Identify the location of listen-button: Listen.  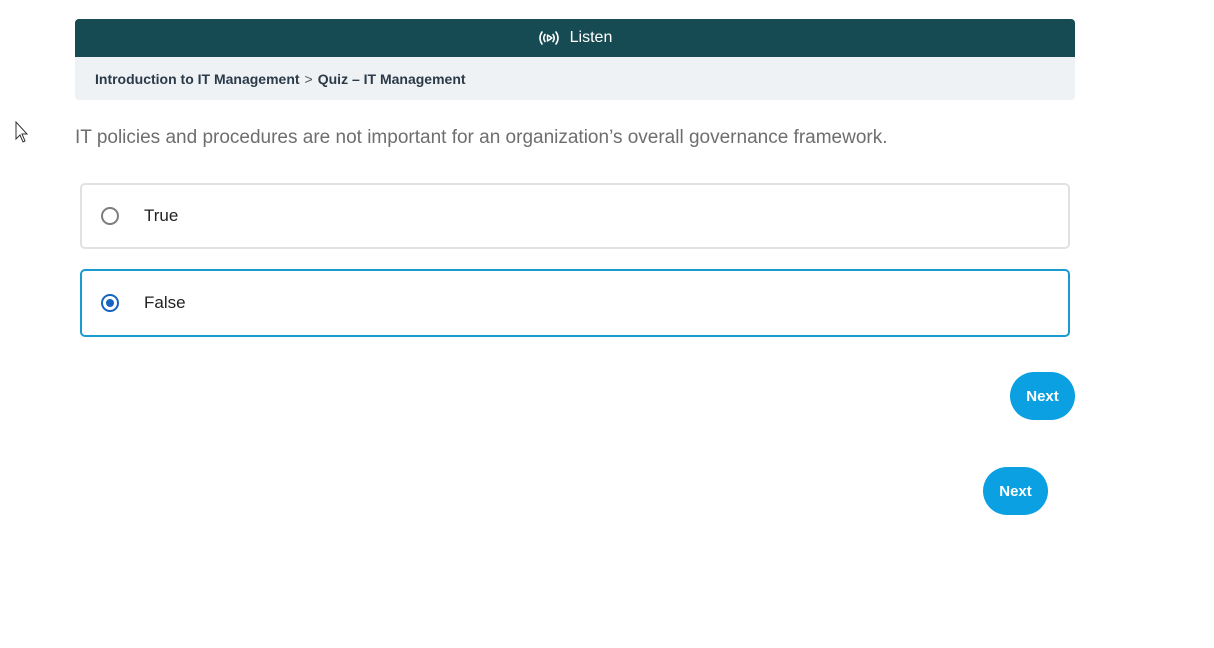
(575, 38).